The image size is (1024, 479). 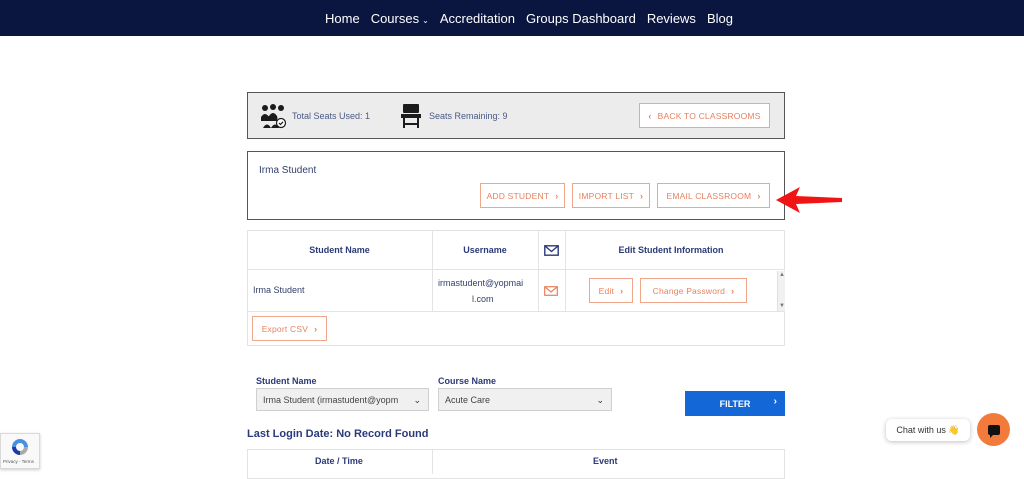 I want to click on email-classroom-button: EMAIL CLASSROOM ›, so click(x=713, y=195).